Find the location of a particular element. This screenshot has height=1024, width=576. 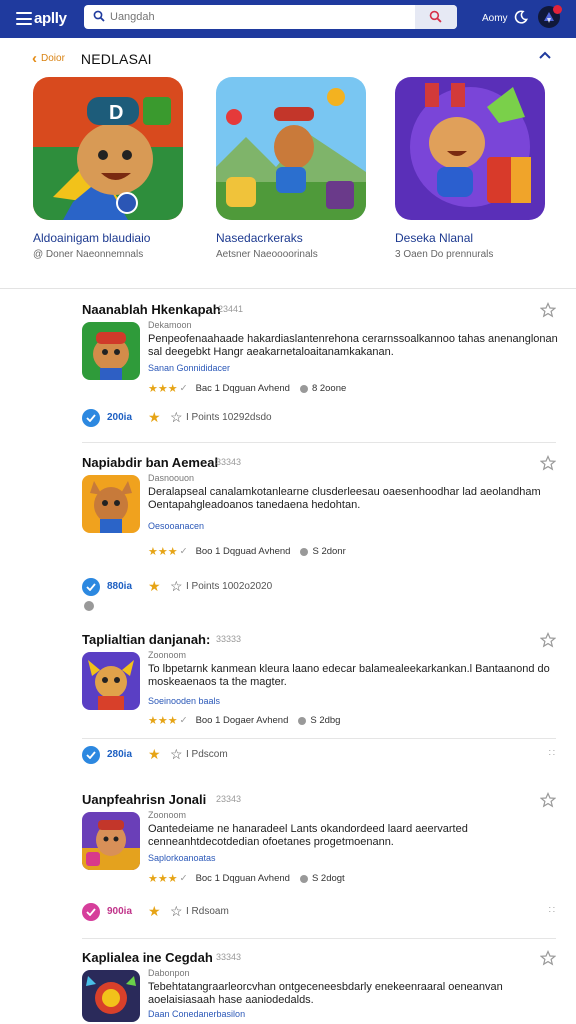

section-divider is located at coordinates (288, 288).